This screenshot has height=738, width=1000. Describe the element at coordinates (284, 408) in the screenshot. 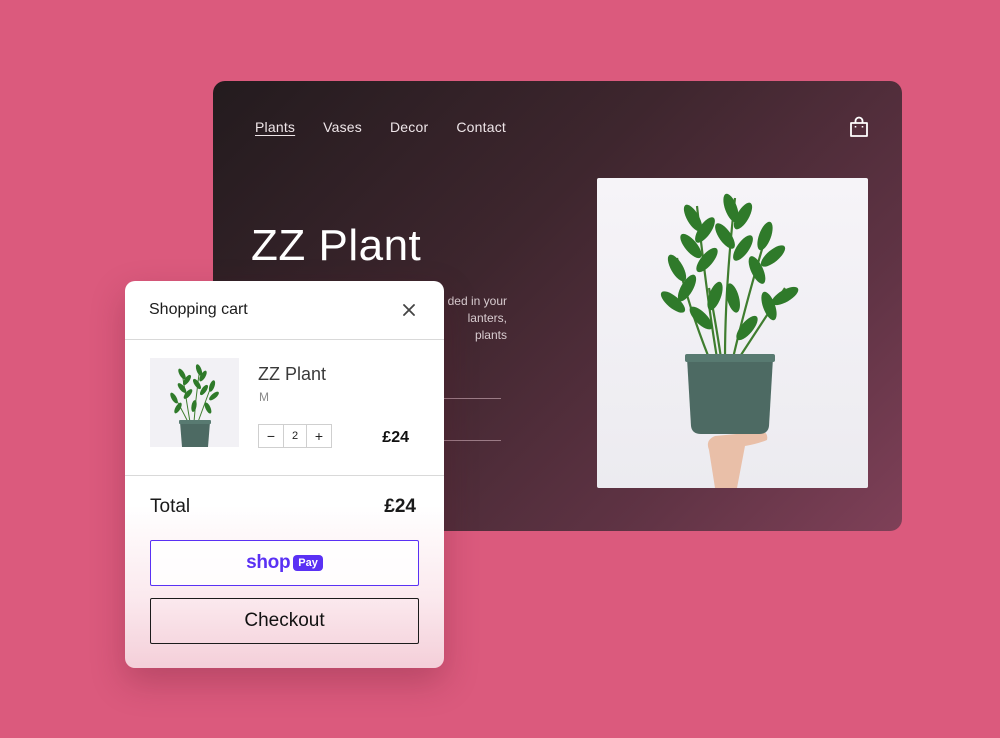

I see `cart-line-item: ZZ Plant M − 2 + £24` at that location.